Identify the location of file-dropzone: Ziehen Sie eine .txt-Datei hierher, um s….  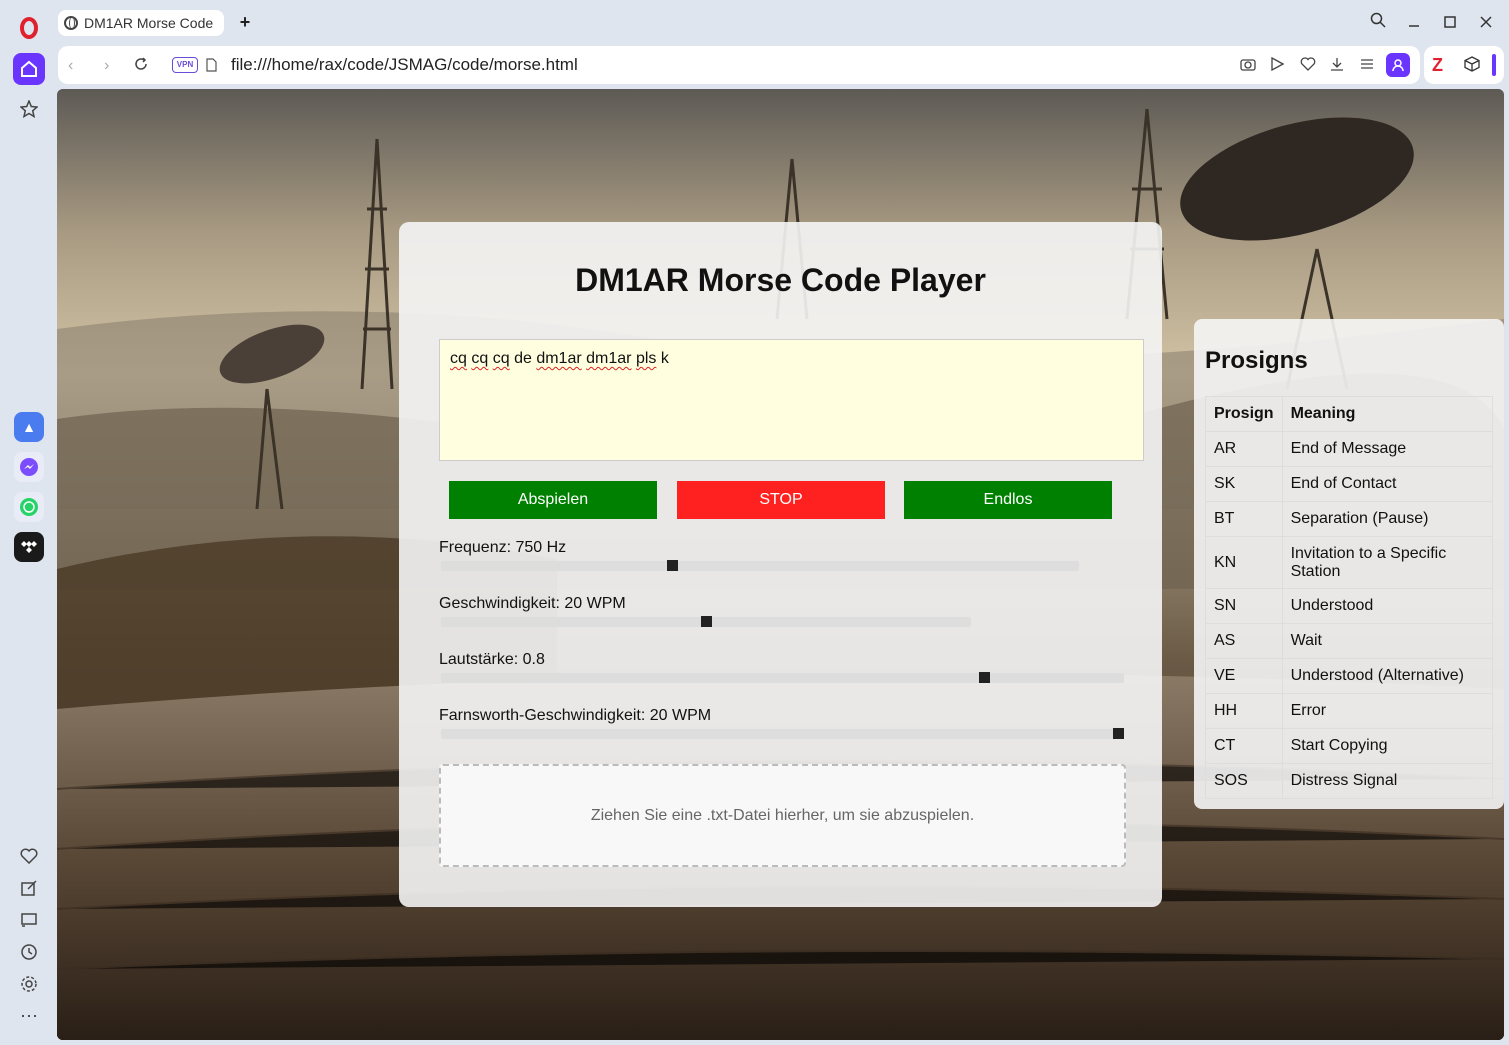
(782, 815).